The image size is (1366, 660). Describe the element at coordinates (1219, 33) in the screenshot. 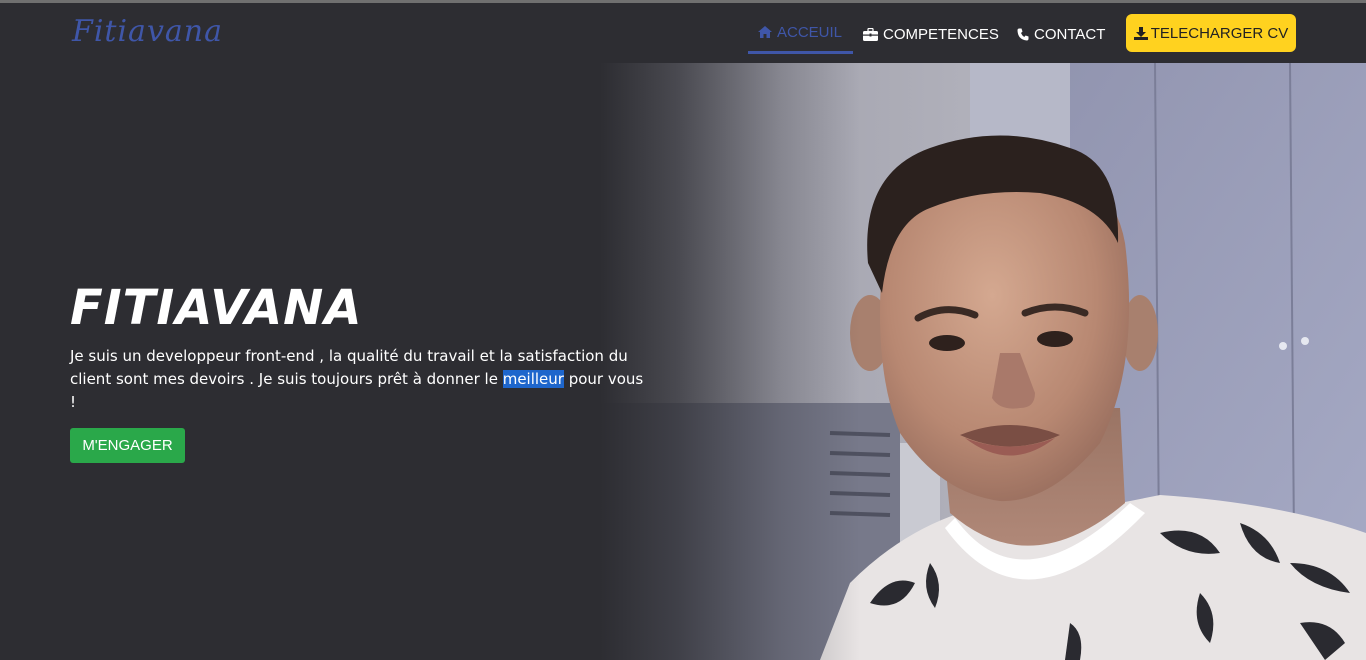

I see `download-cv-label: TELECHARGER CV` at that location.